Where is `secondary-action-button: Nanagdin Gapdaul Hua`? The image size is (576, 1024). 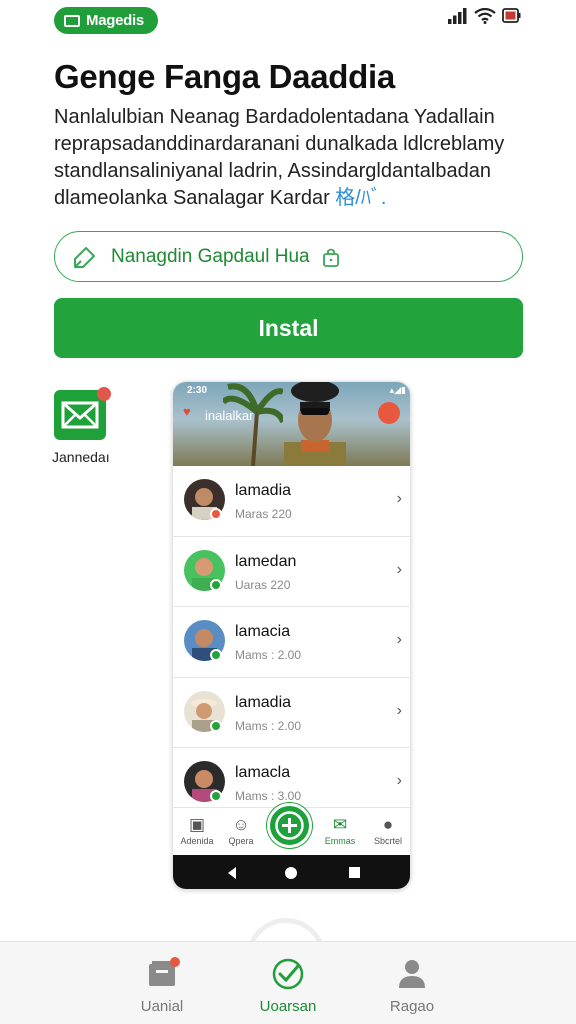 secondary-action-button: Nanagdin Gapdaul Hua is located at coordinates (288, 256).